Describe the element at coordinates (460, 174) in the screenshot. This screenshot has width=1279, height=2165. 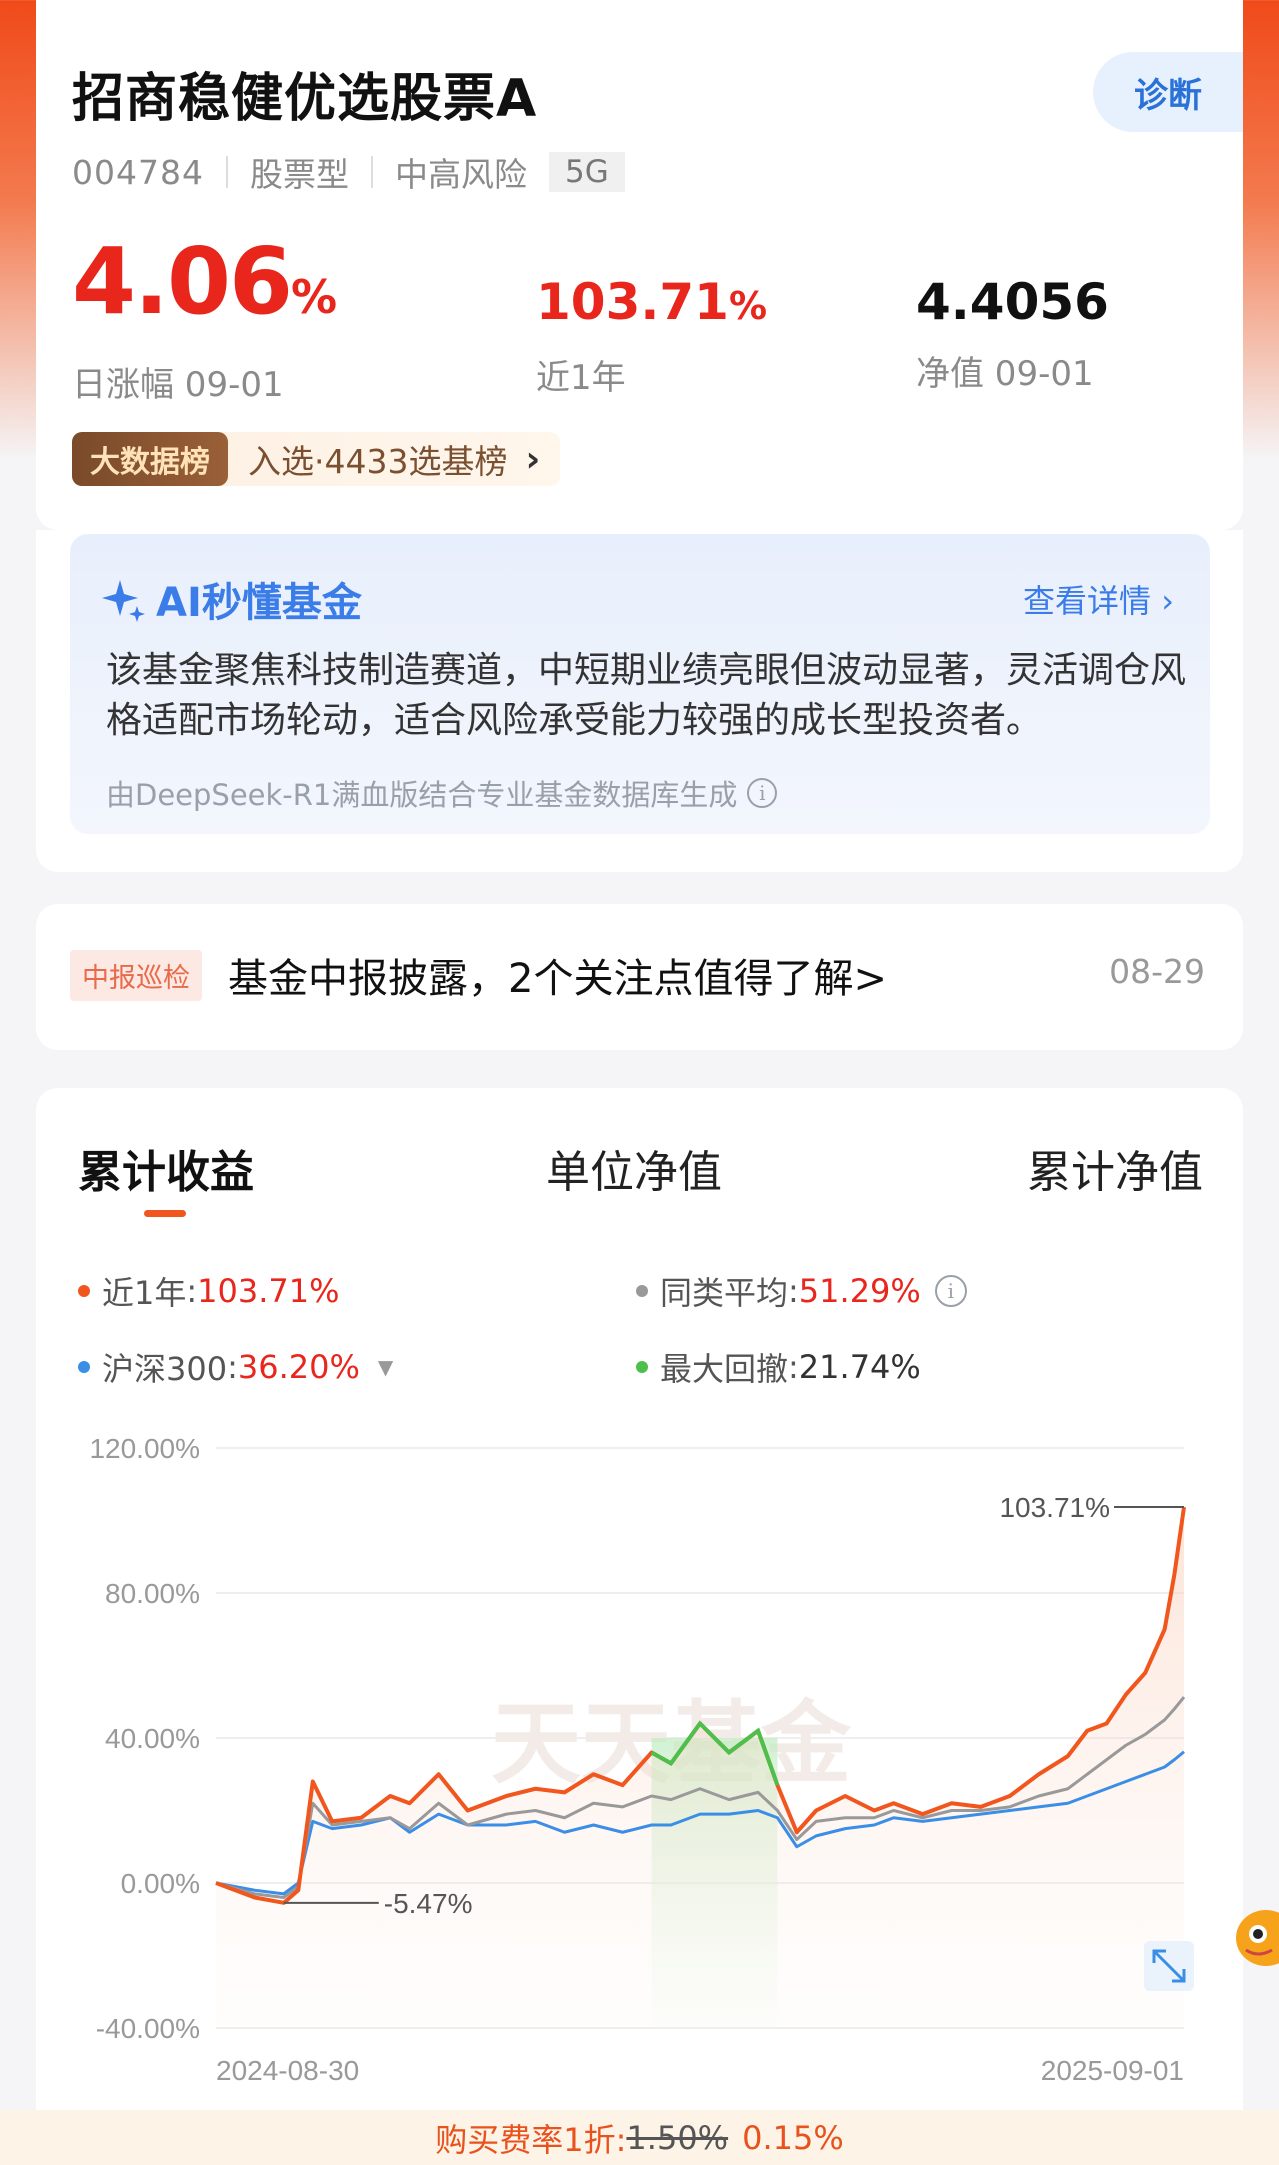
I see `fund-risk: 中高风险` at that location.